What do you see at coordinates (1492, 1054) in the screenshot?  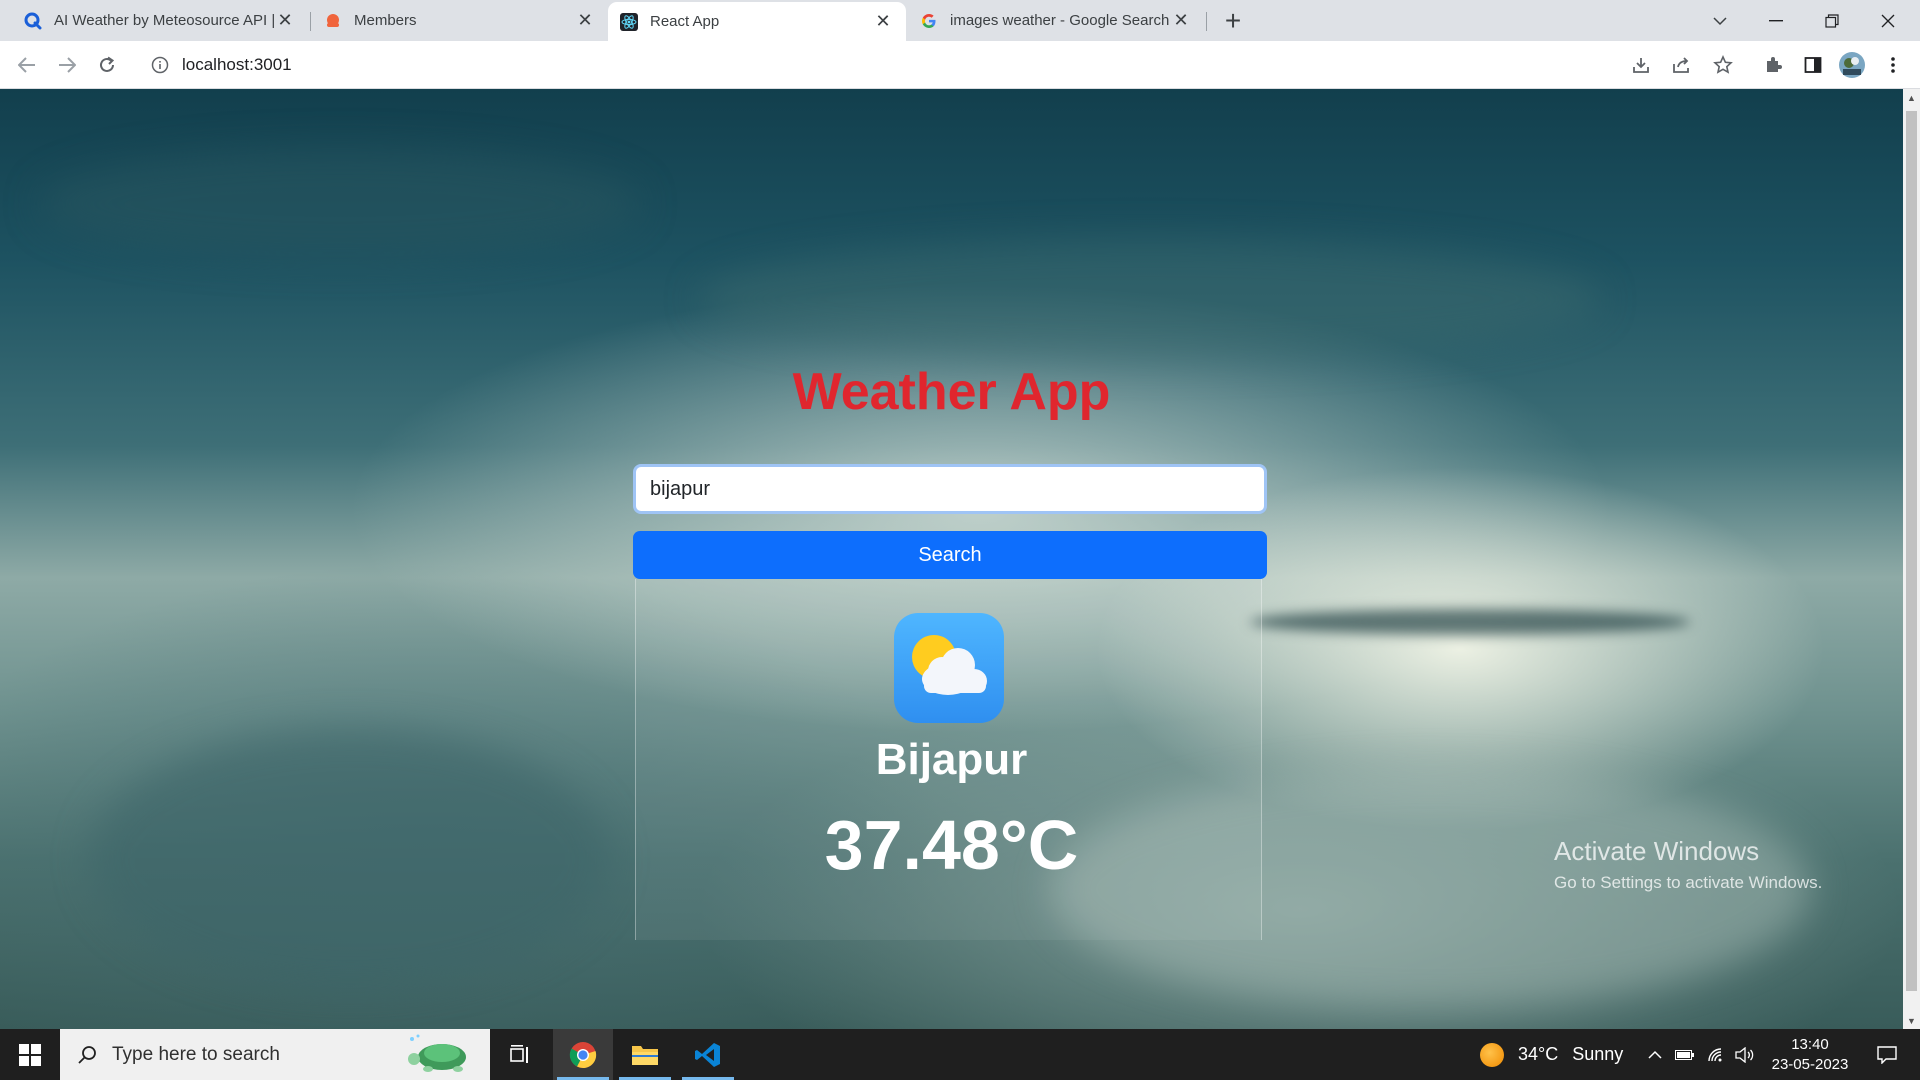 I see `sun-icon` at bounding box center [1492, 1054].